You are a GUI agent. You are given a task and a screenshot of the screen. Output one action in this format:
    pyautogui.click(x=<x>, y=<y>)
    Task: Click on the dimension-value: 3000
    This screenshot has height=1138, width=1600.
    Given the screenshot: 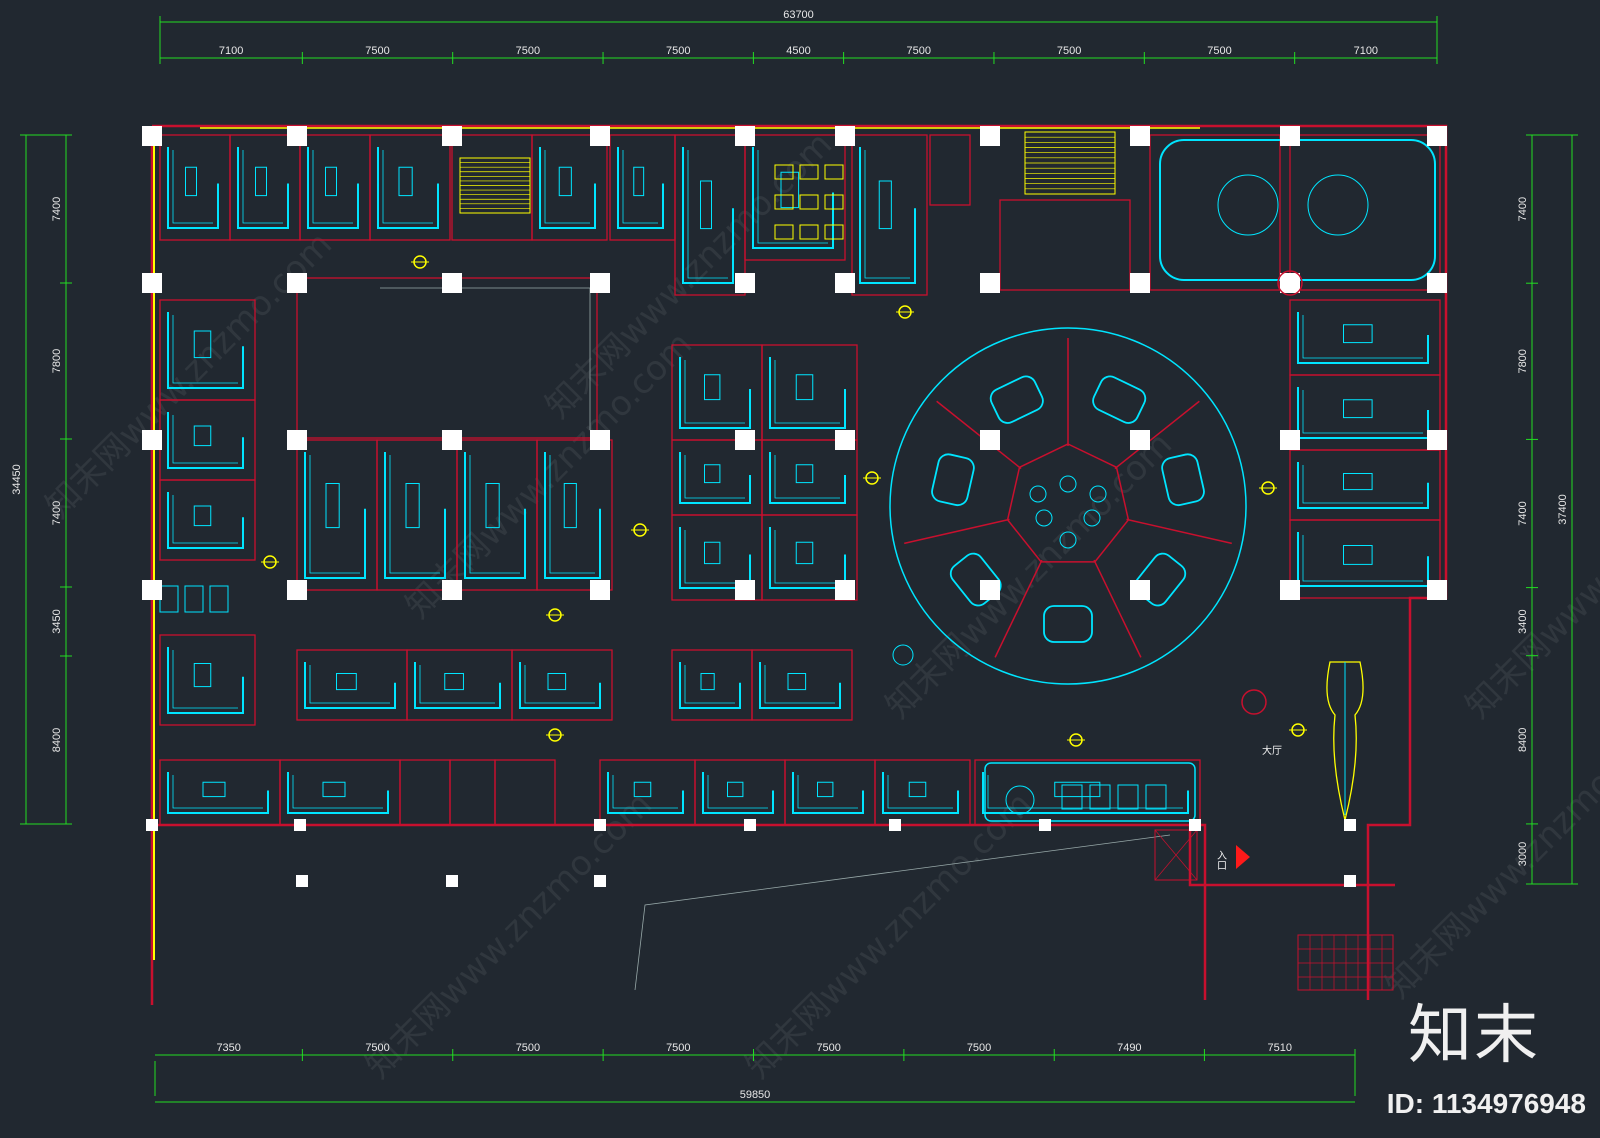 What is the action you would take?
    pyautogui.click(x=1523, y=854)
    